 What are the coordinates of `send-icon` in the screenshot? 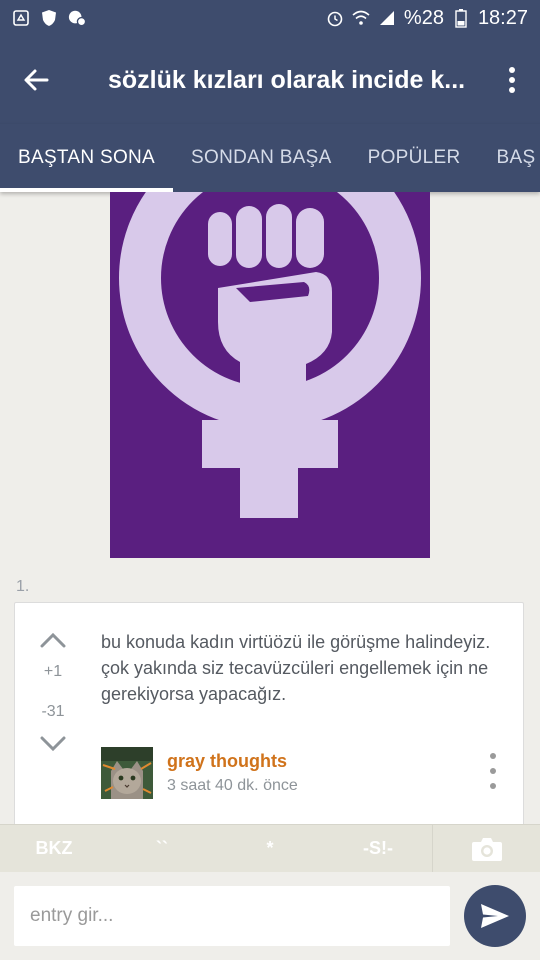 It's located at (495, 916).